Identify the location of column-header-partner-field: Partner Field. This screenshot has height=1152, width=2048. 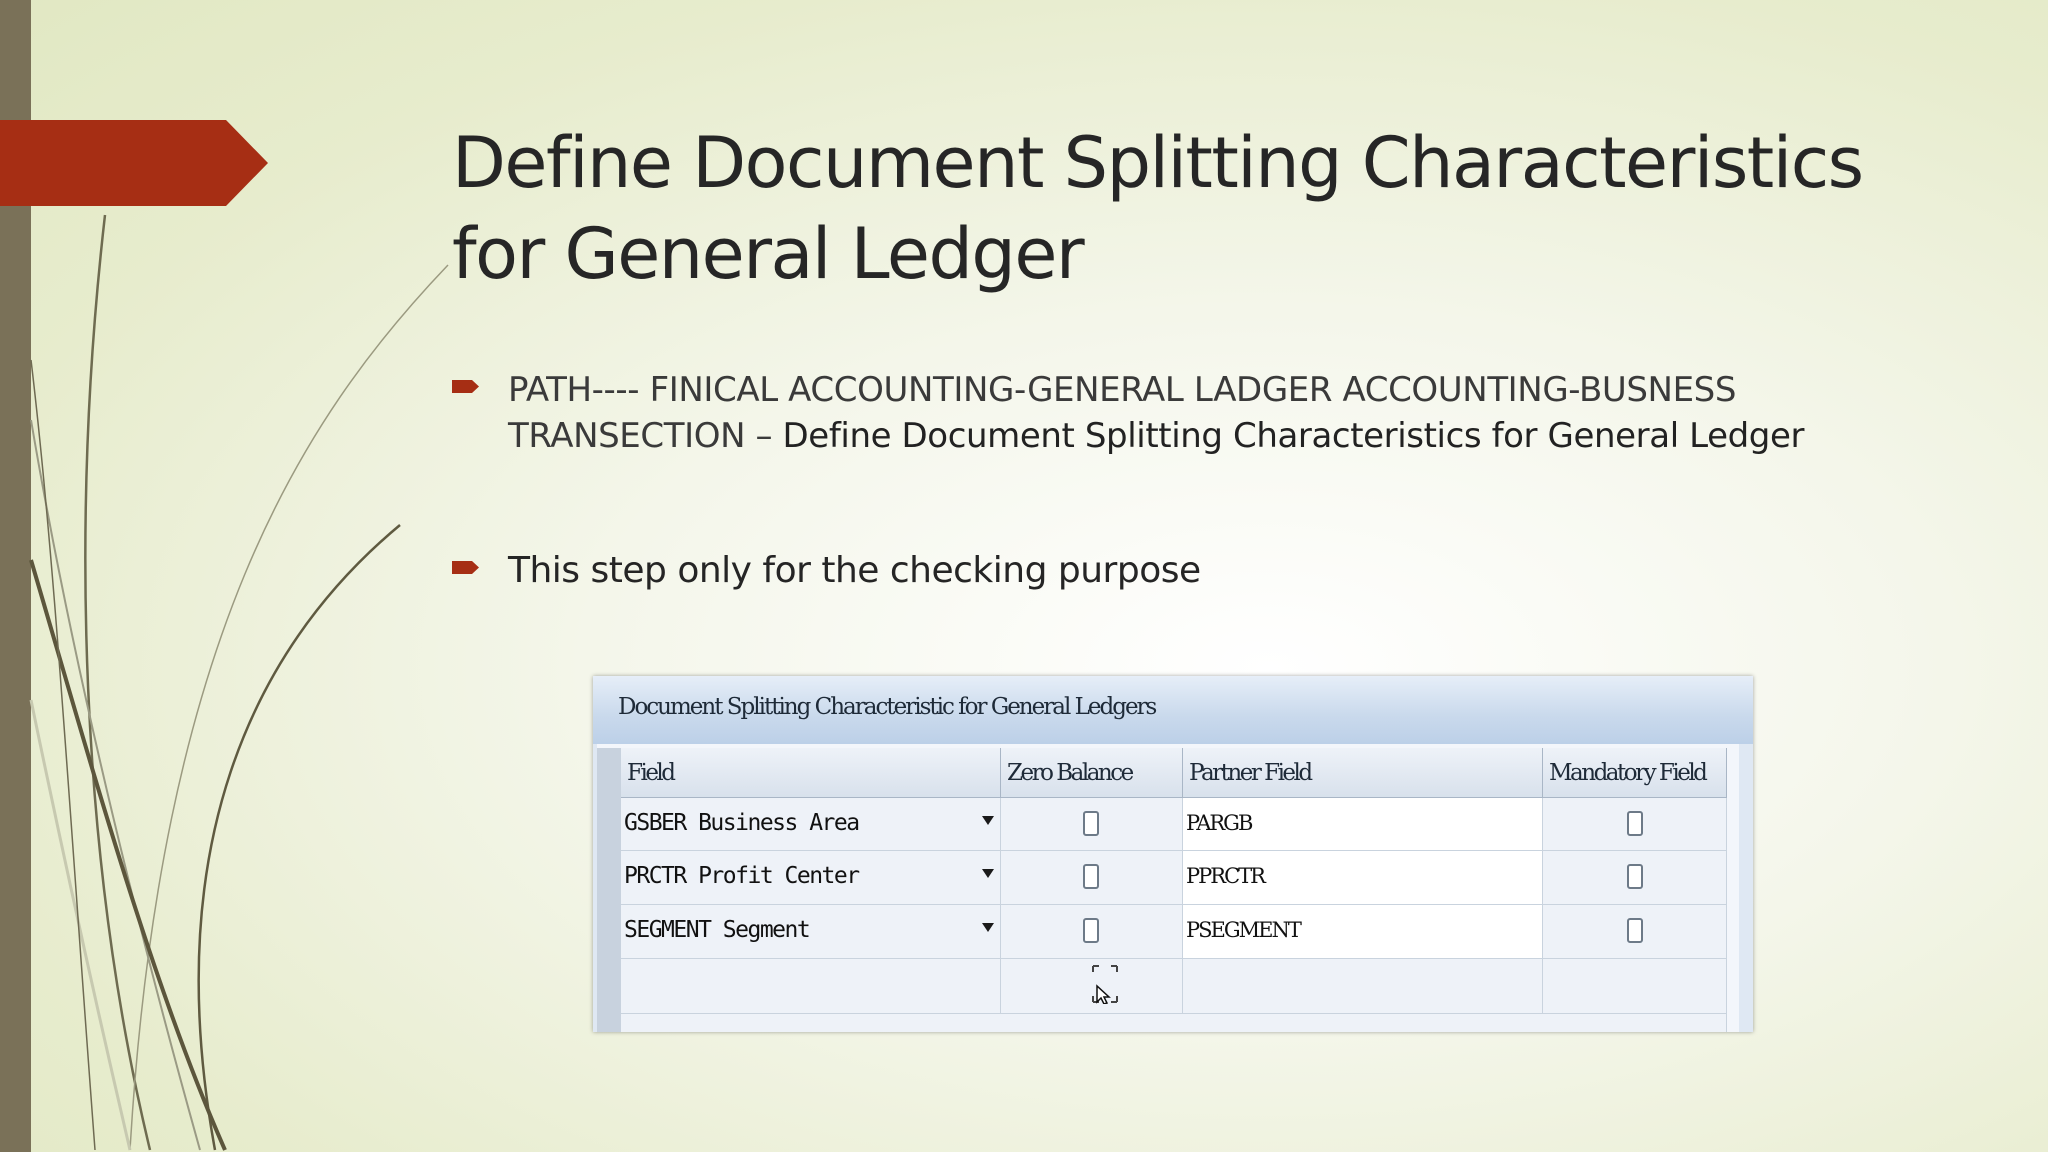
(1363, 773).